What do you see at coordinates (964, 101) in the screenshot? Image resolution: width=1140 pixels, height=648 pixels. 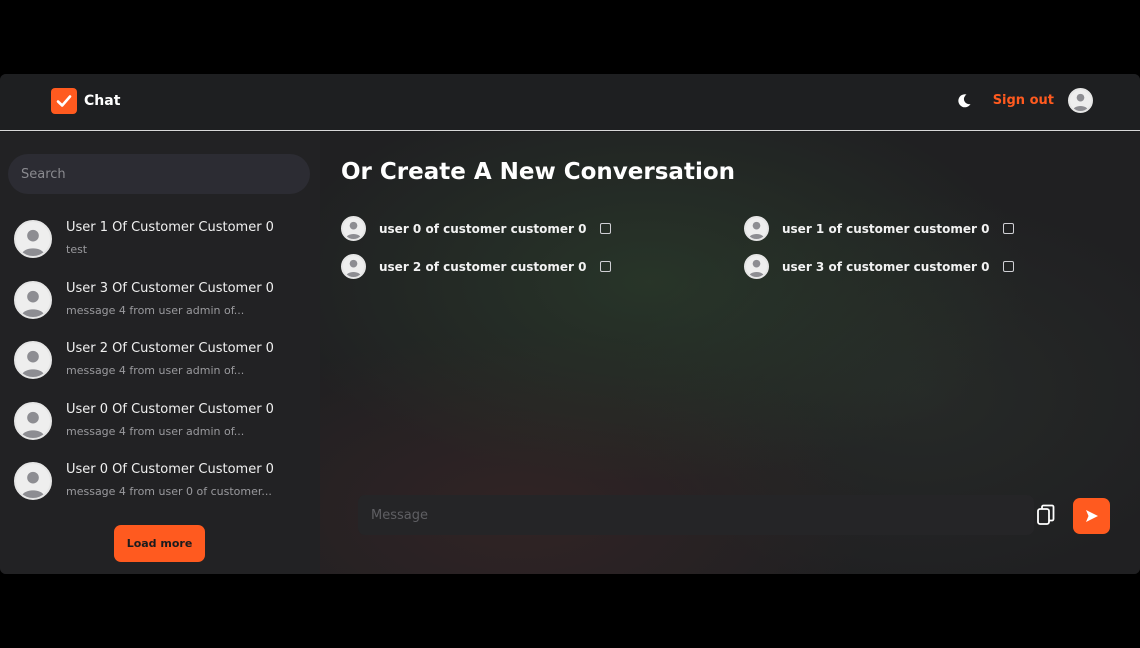 I see `moon-icon` at bounding box center [964, 101].